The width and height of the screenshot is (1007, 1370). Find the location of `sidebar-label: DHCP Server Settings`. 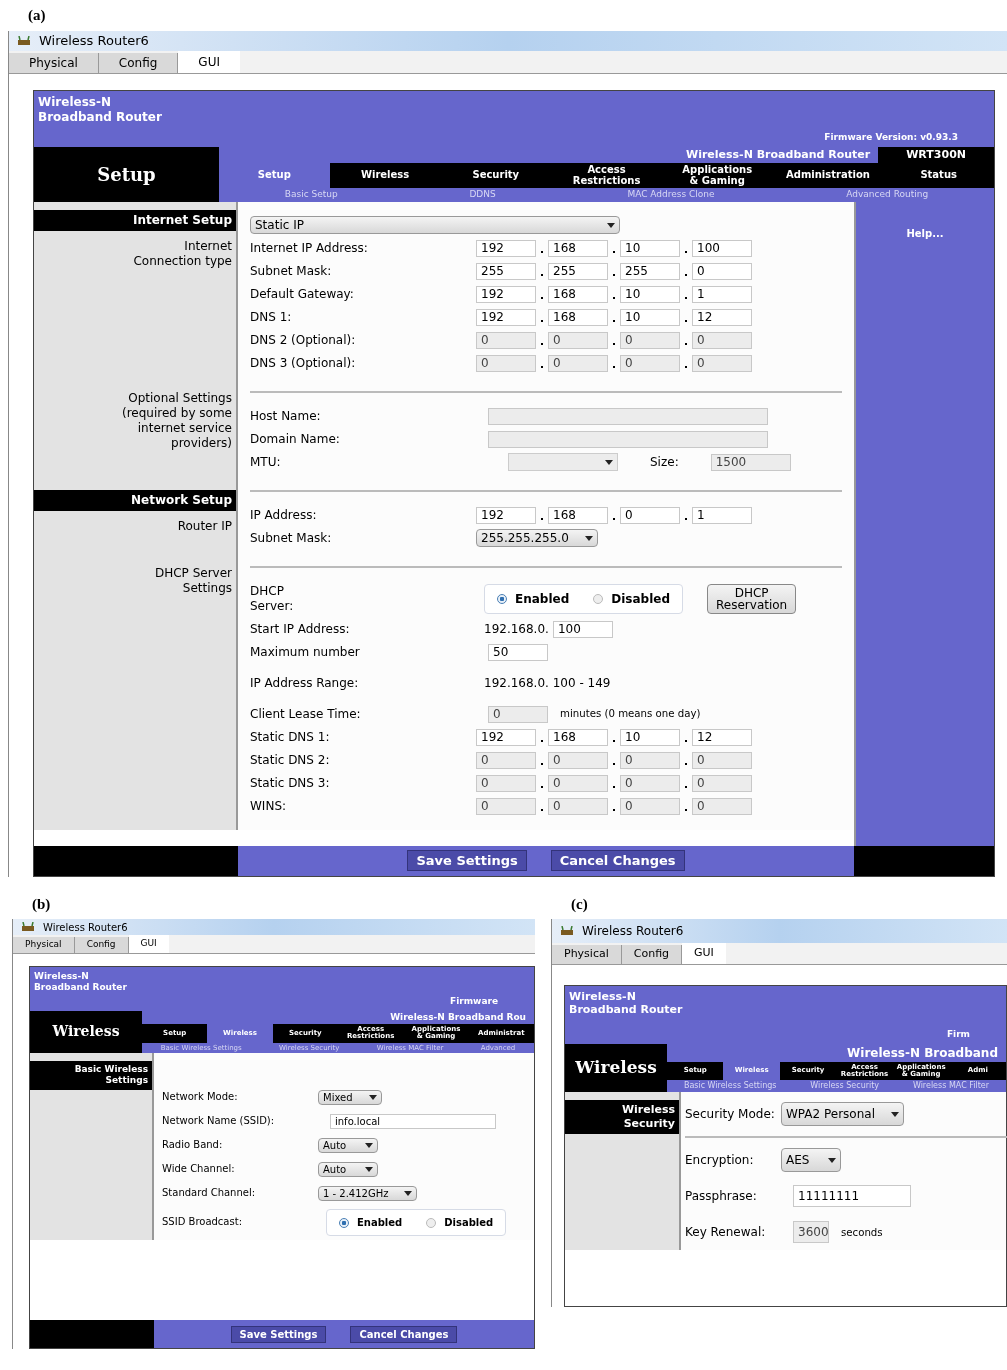

sidebar-label: DHCP Server Settings is located at coordinates (193, 580).